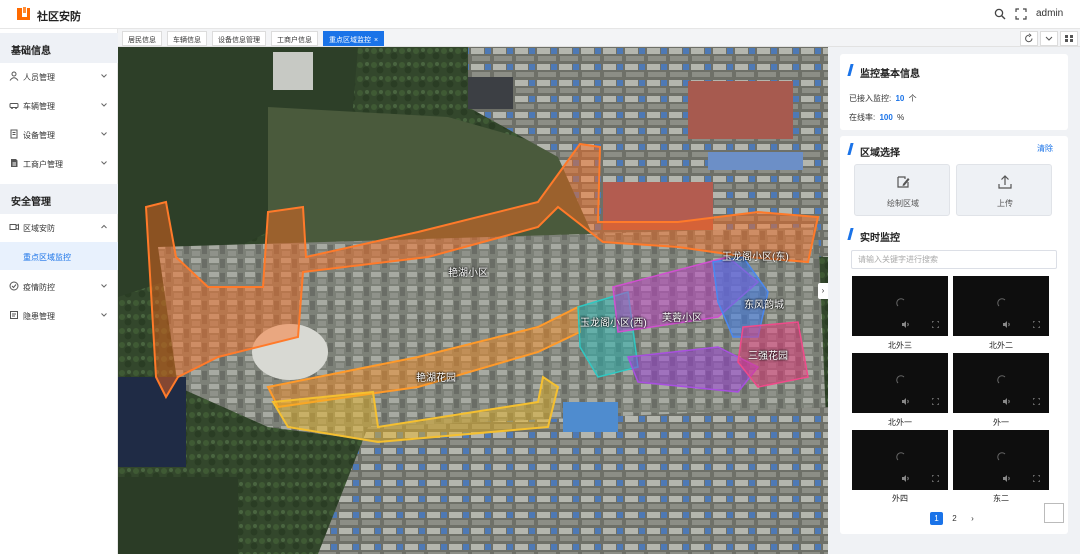 Image resolution: width=1080 pixels, height=554 pixels. I want to click on online-rate: 在线率: 100 %, so click(876, 117).